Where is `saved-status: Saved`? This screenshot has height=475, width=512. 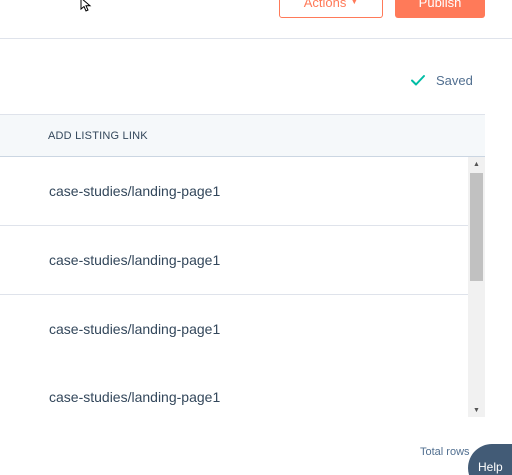 saved-status: Saved is located at coordinates (441, 80).